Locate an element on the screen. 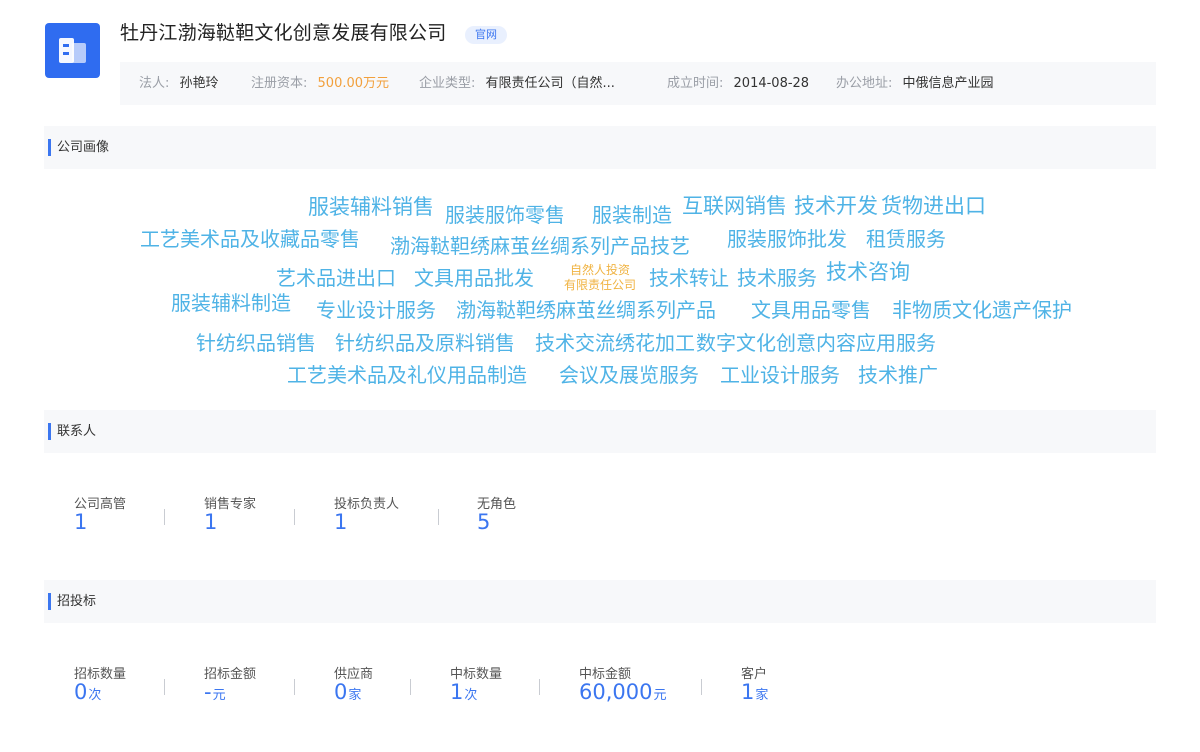 This screenshot has height=752, width=1200. stat-value: 60,000元 is located at coordinates (623, 692).